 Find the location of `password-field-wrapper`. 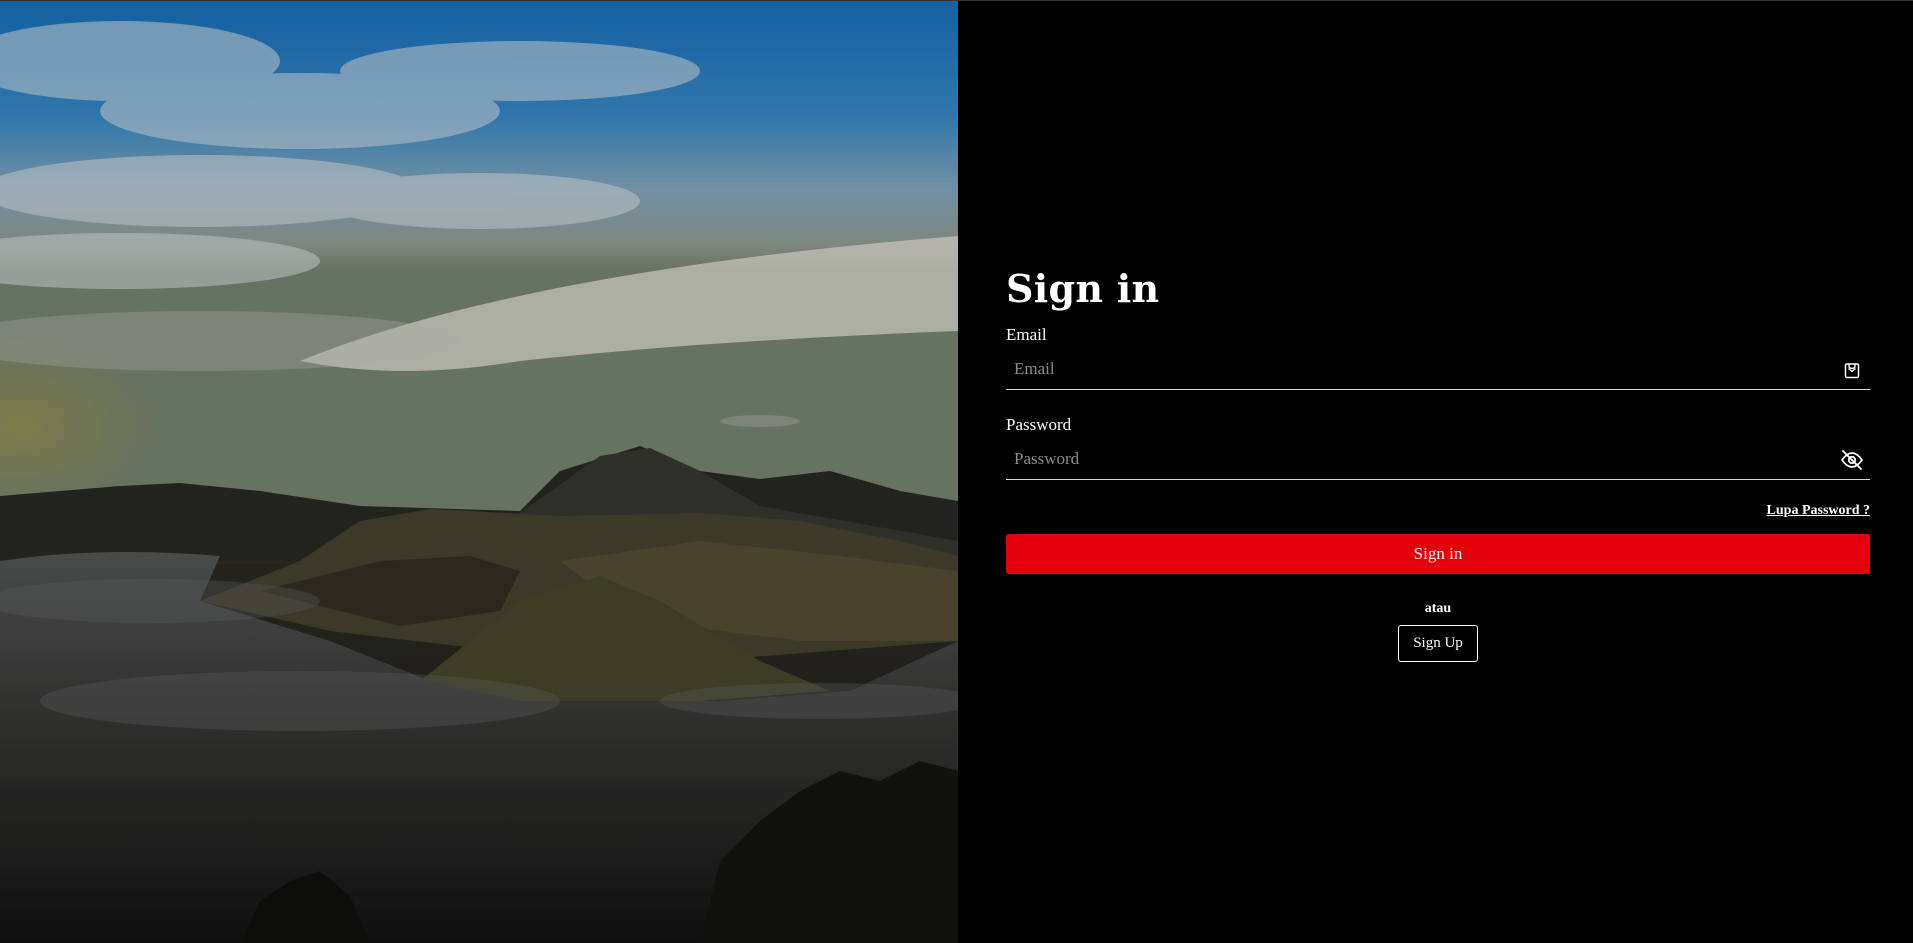

password-field-wrapper is located at coordinates (1438, 460).